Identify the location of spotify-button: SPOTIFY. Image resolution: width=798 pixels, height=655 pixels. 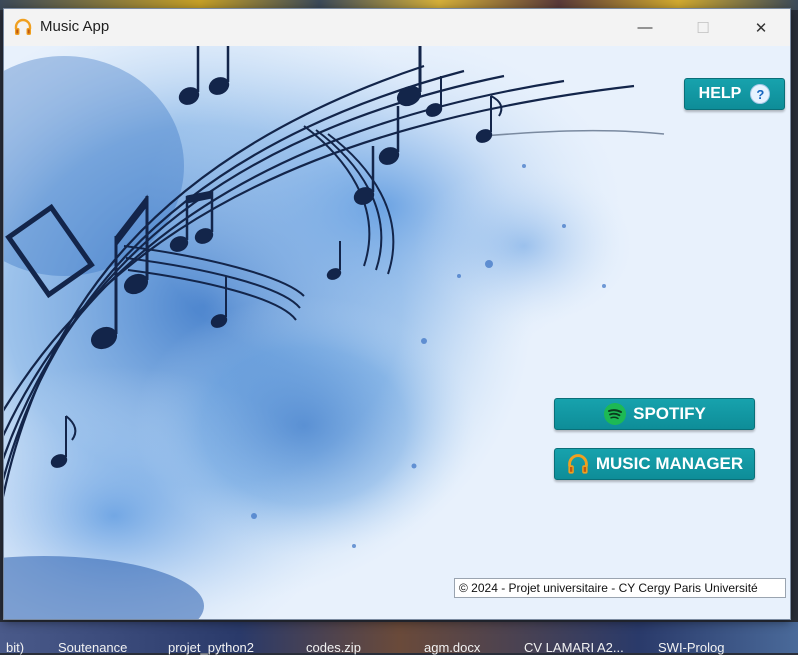
(654, 414).